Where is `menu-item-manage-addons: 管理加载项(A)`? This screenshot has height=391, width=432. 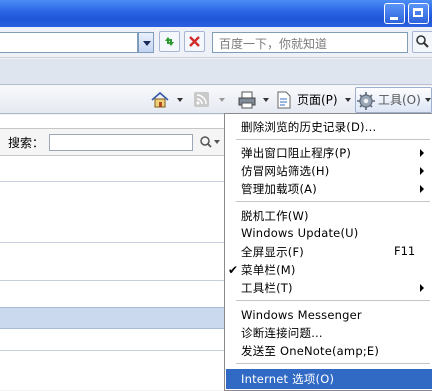
menu-item-manage-addons: 管理加载项(A) is located at coordinates (279, 189).